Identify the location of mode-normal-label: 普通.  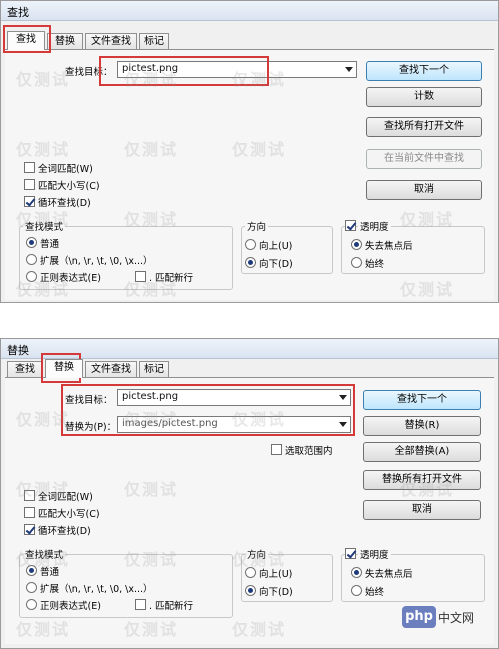
(50, 244).